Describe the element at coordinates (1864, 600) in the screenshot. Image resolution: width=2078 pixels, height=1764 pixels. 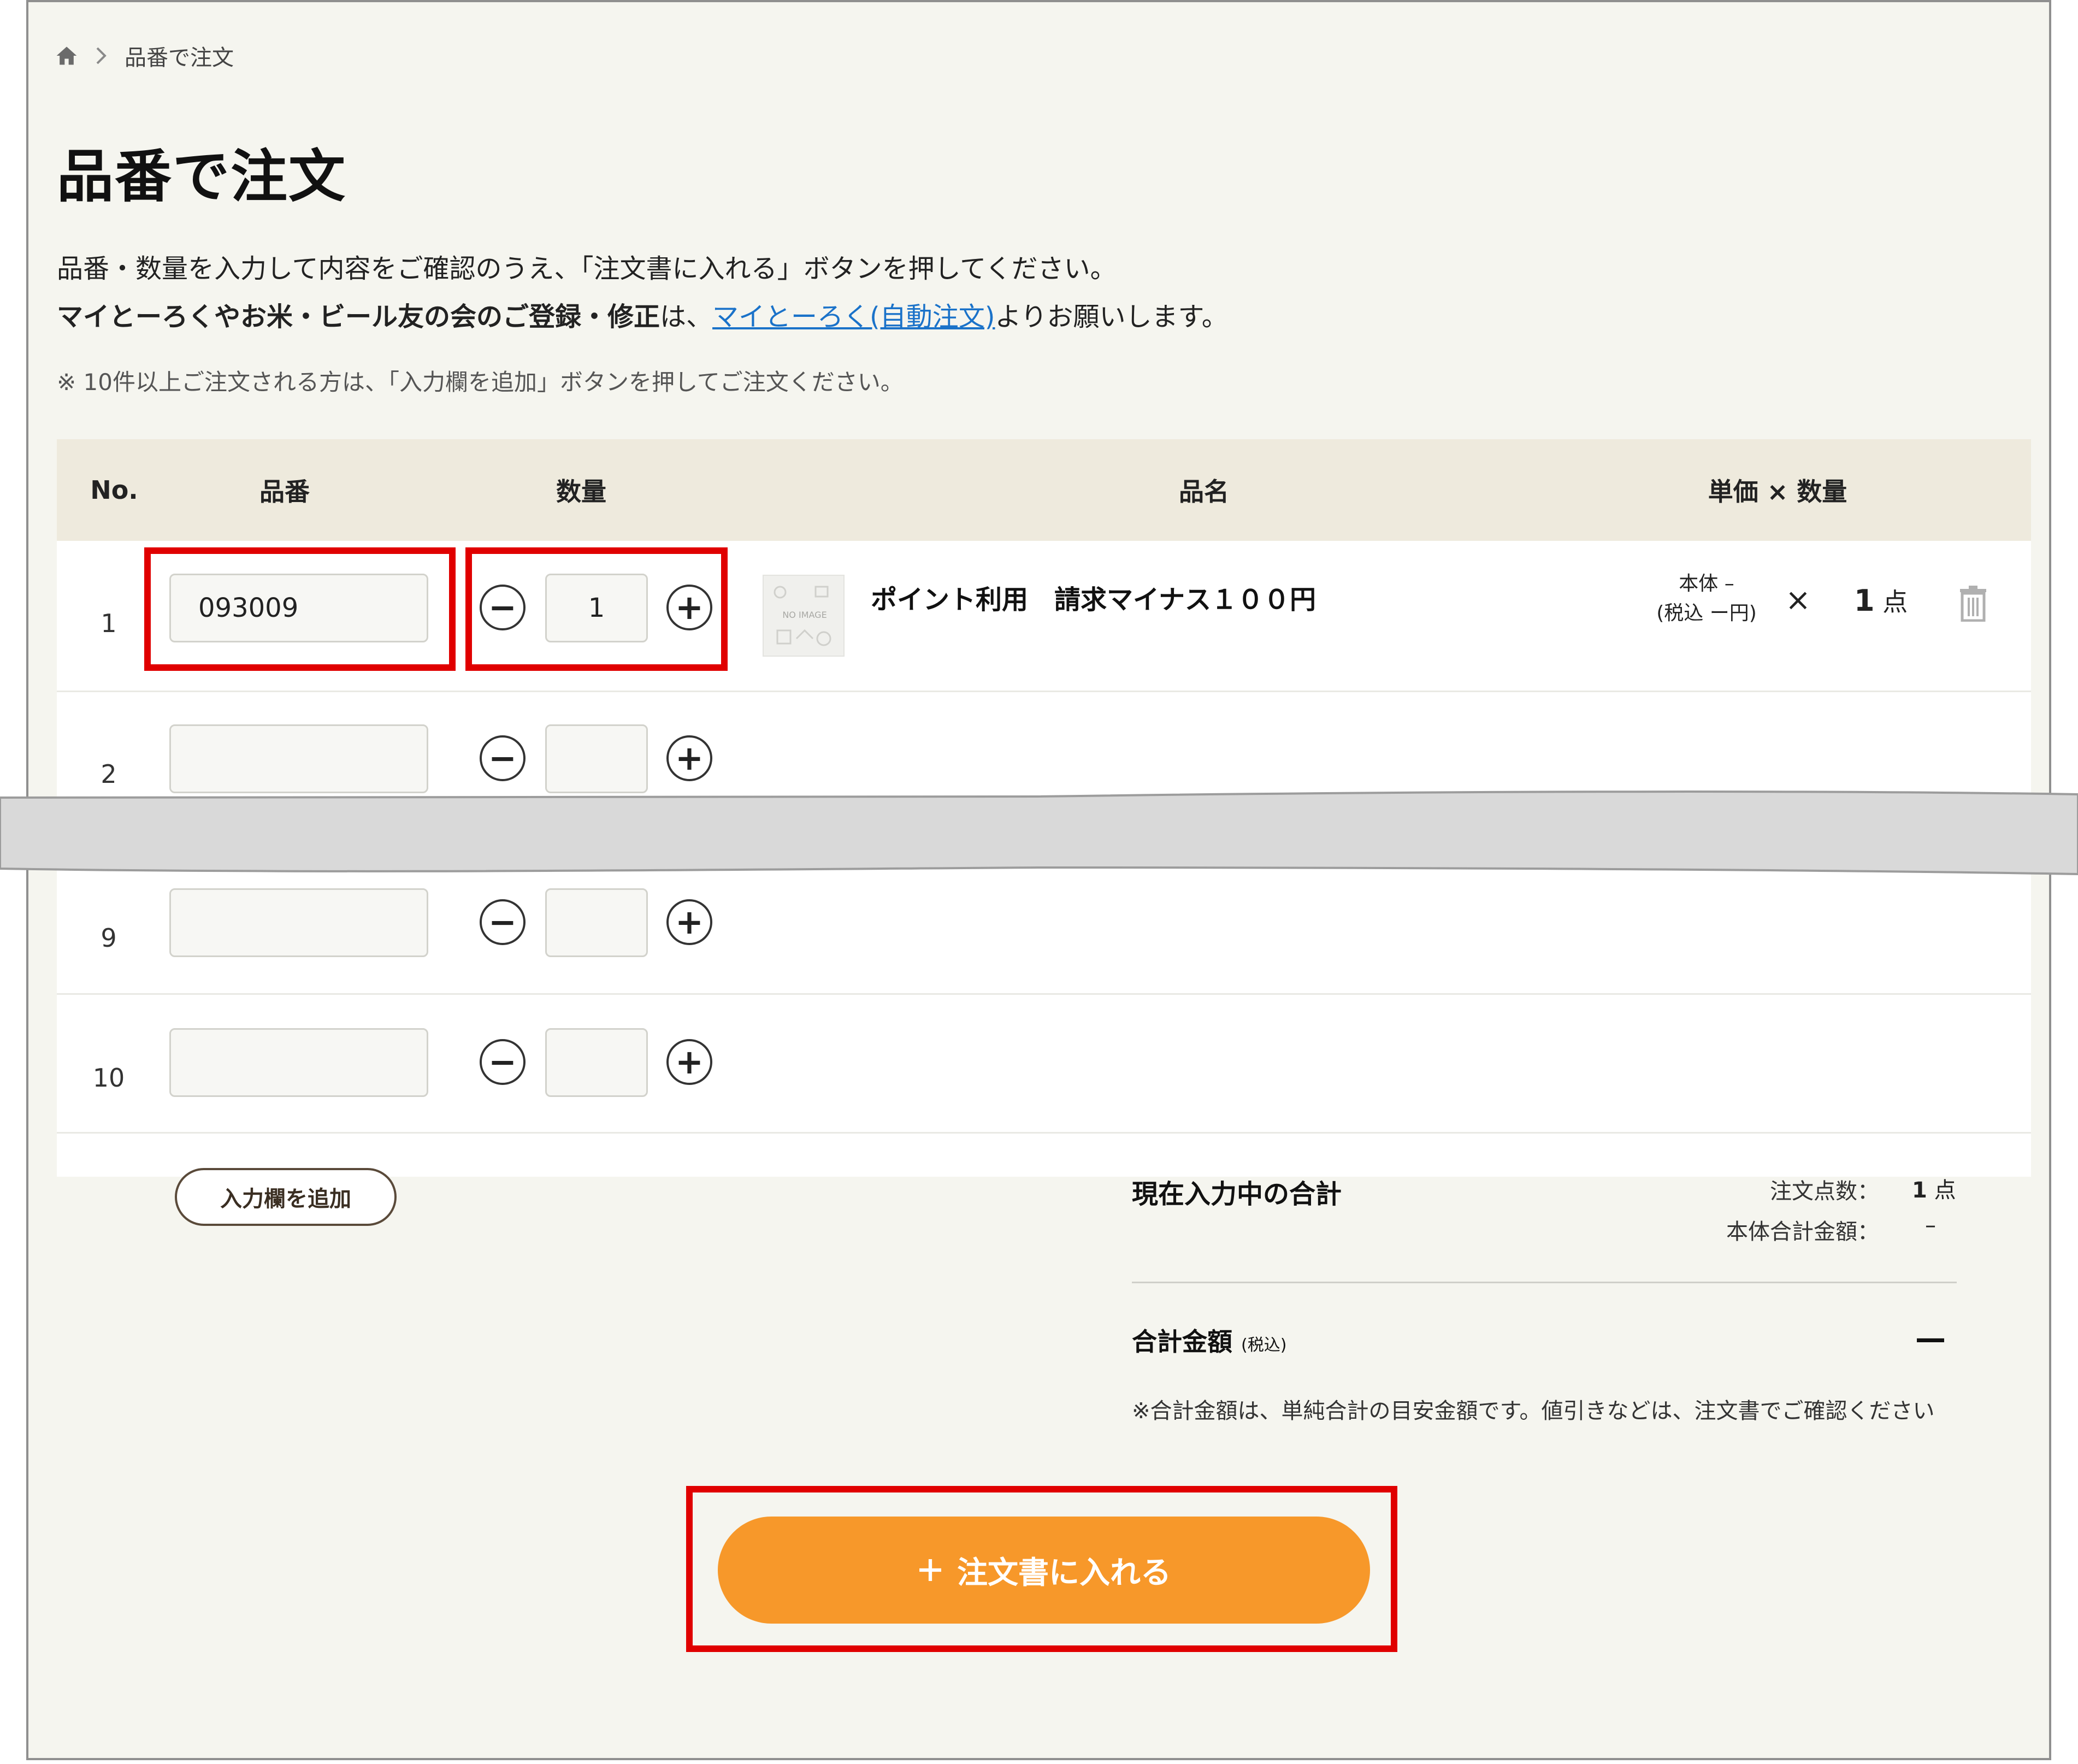
I see `item-count-value: 1` at that location.